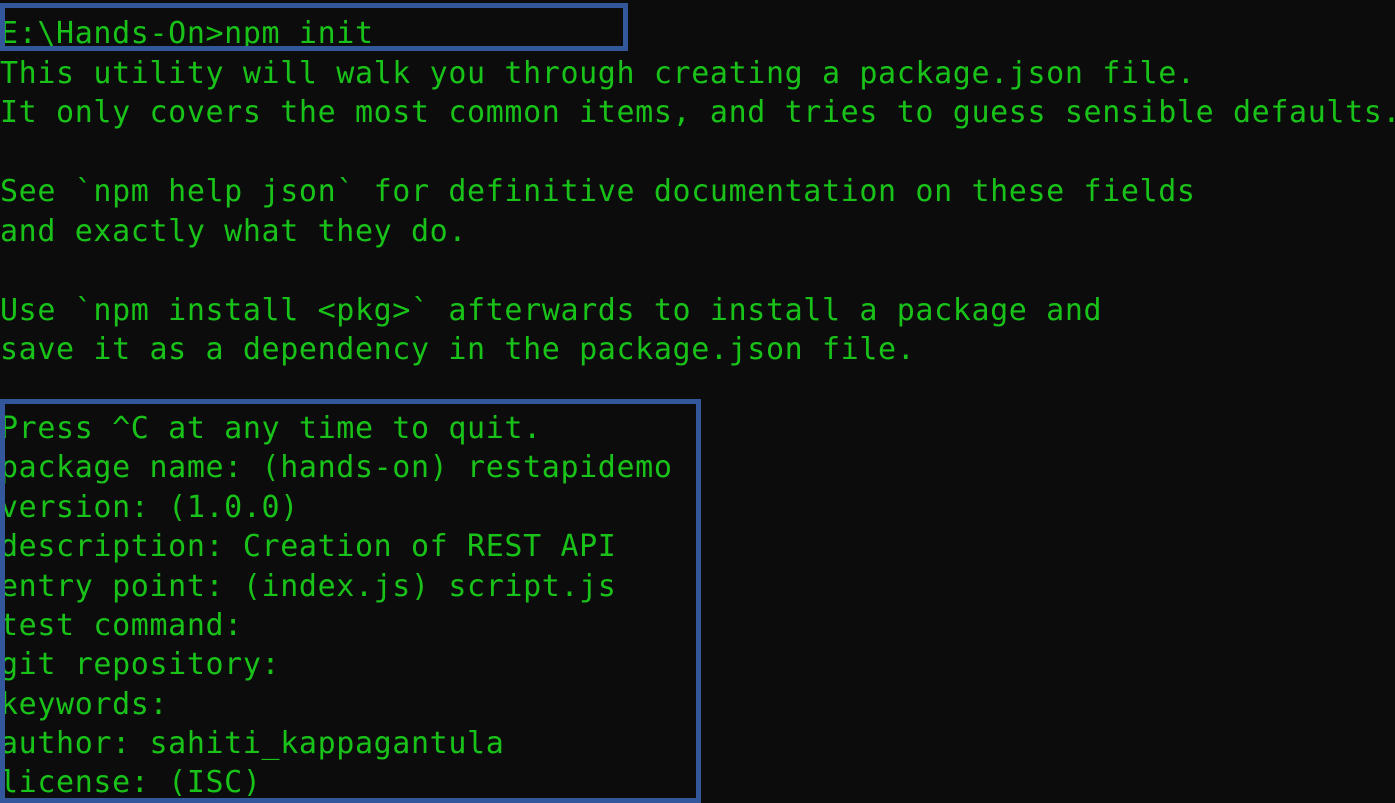 The width and height of the screenshot is (1395, 803). Describe the element at coordinates (84, 704) in the screenshot. I see `console-line: keywords:` at that location.